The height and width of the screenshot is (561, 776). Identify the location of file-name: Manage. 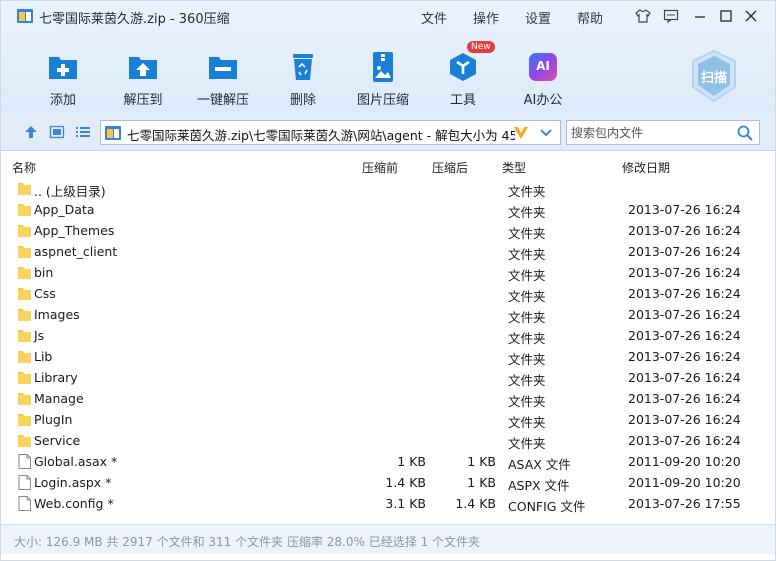
(59, 398).